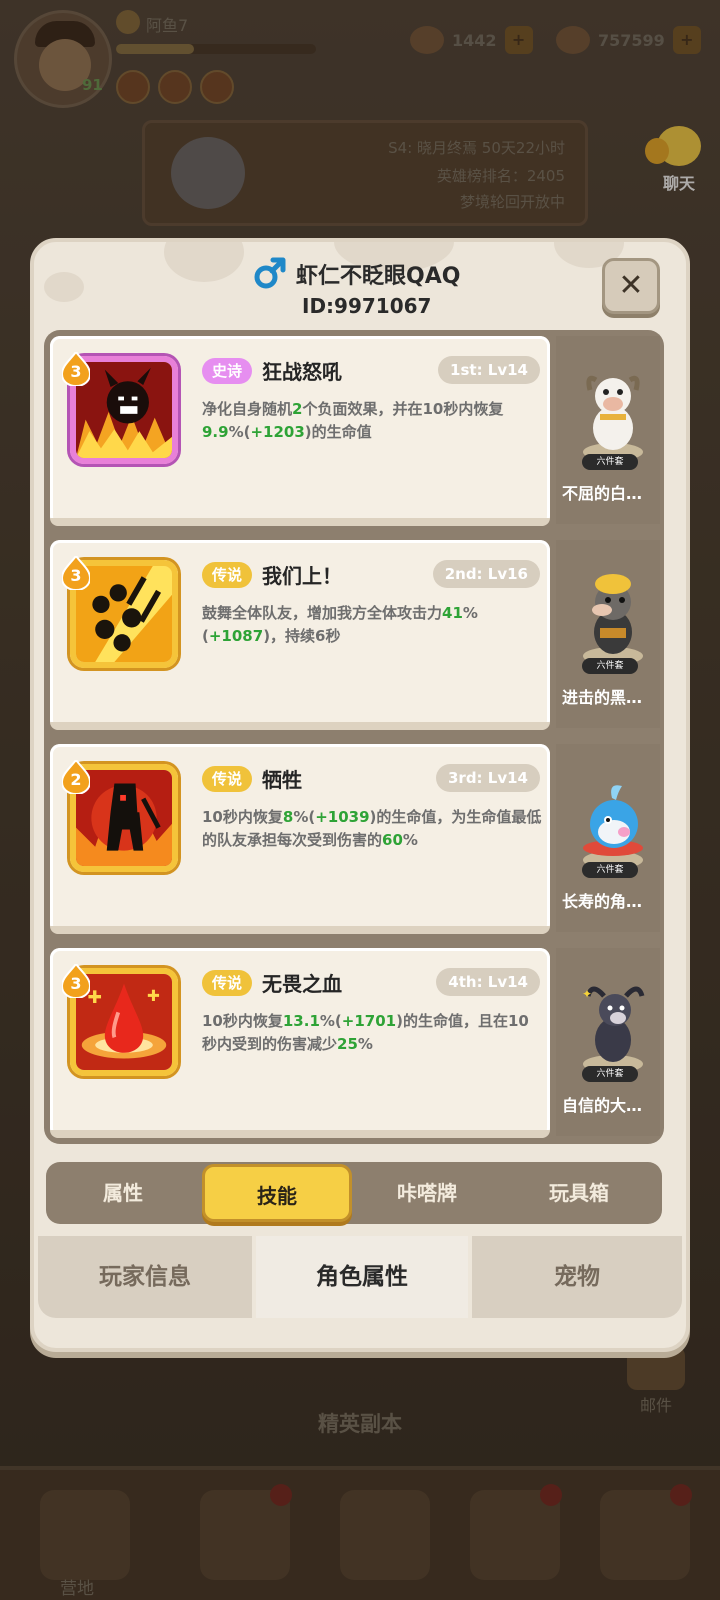  Describe the element at coordinates (613, 418) in the screenshot. I see `white-goat-figure-icon` at that location.